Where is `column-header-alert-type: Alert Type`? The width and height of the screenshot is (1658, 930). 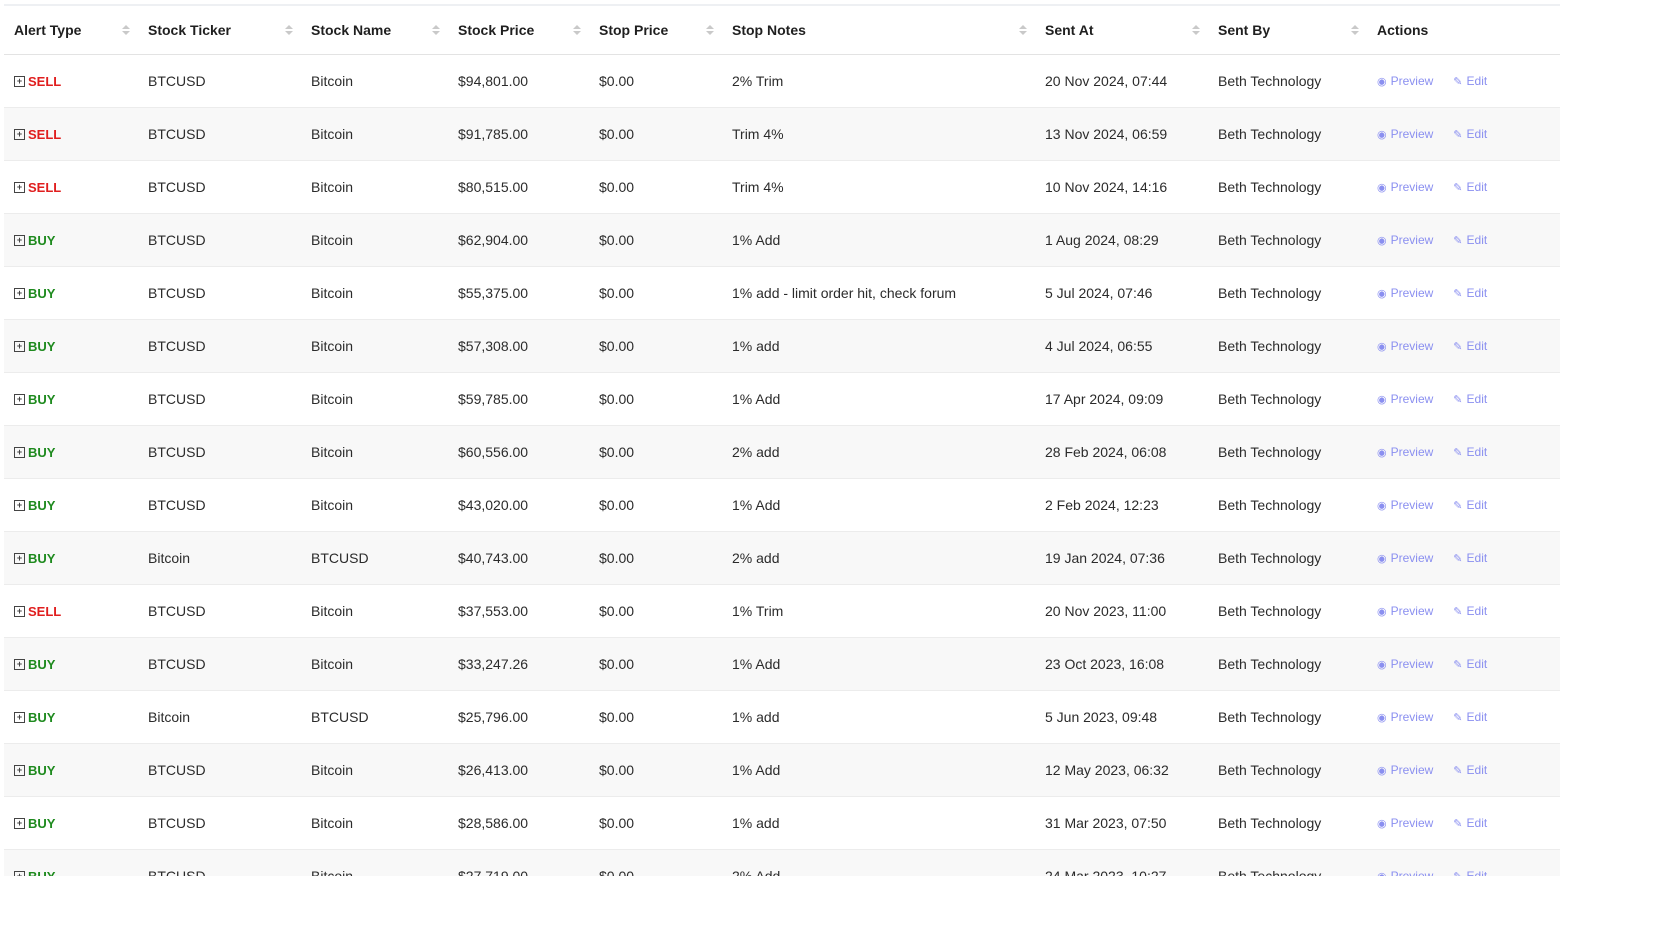 column-header-alert-type: Alert Type is located at coordinates (71, 30).